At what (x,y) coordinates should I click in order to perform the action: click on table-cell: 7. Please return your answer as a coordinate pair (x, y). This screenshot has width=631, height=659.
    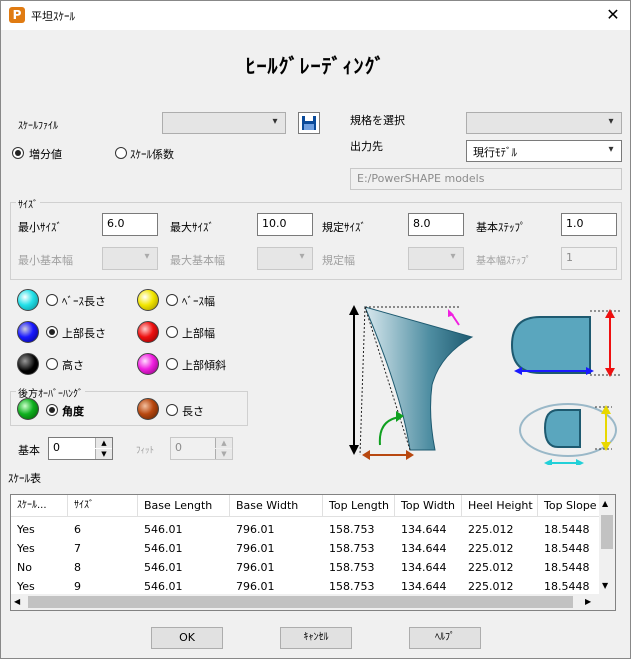
    Looking at the image, I should click on (77, 548).